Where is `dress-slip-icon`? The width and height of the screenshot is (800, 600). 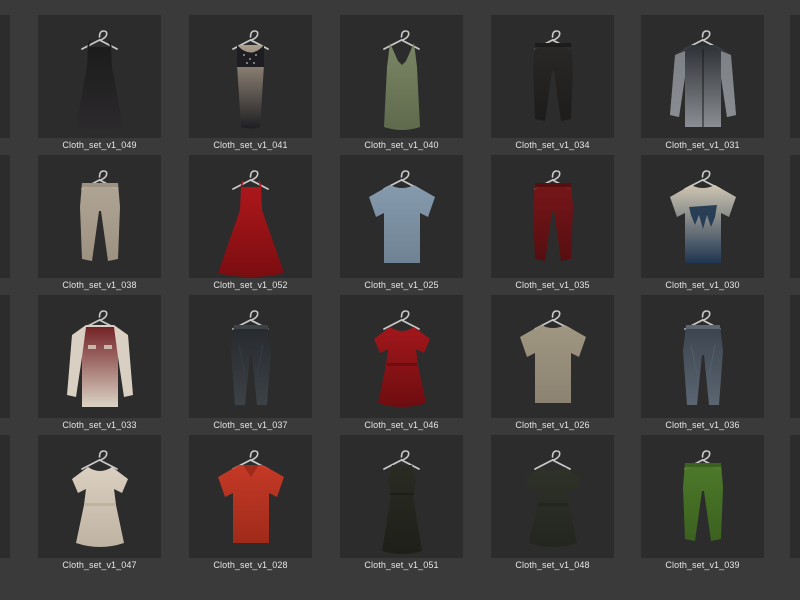
dress-slip-icon is located at coordinates (99, 85).